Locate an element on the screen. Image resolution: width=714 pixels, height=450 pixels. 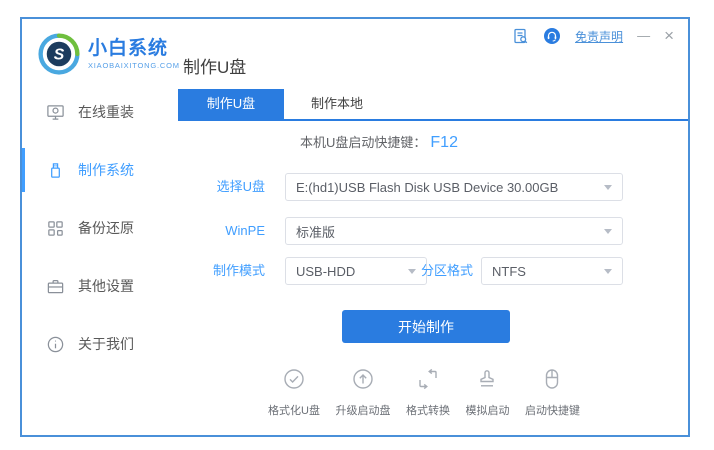
svg-text: S is located at coordinates (59, 54).